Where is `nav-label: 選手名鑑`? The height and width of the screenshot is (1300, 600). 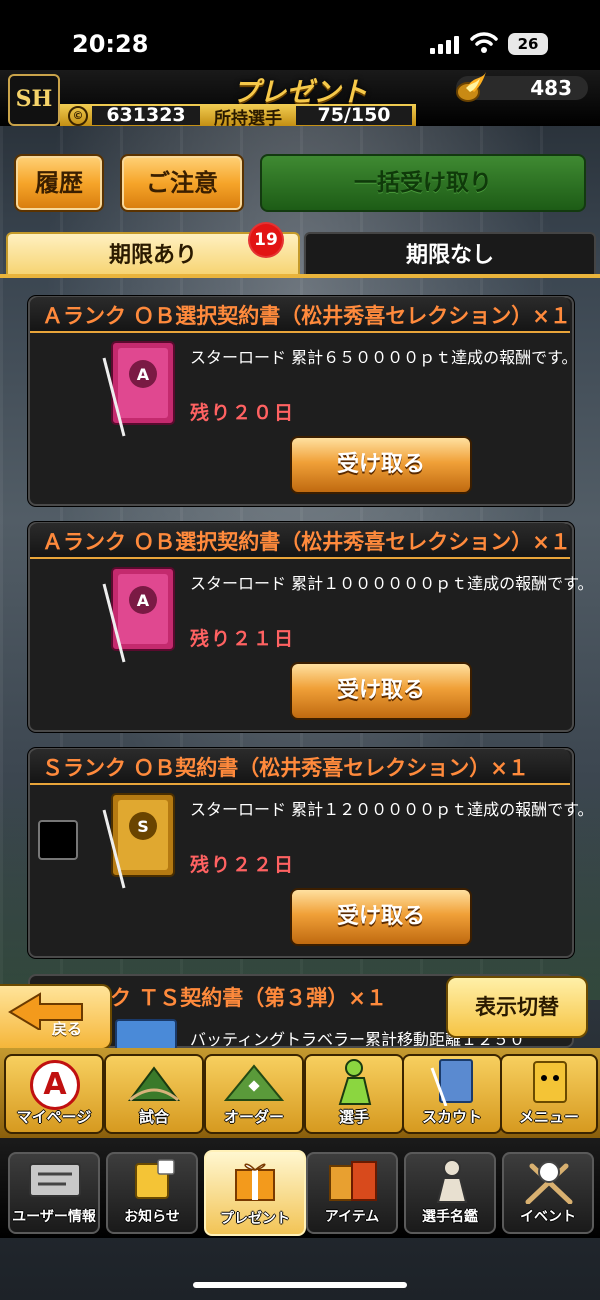
nav-label: 選手名鑑 is located at coordinates (450, 1217).